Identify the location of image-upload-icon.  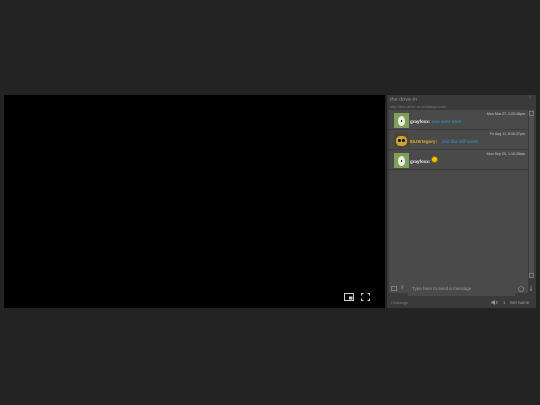
(394, 289).